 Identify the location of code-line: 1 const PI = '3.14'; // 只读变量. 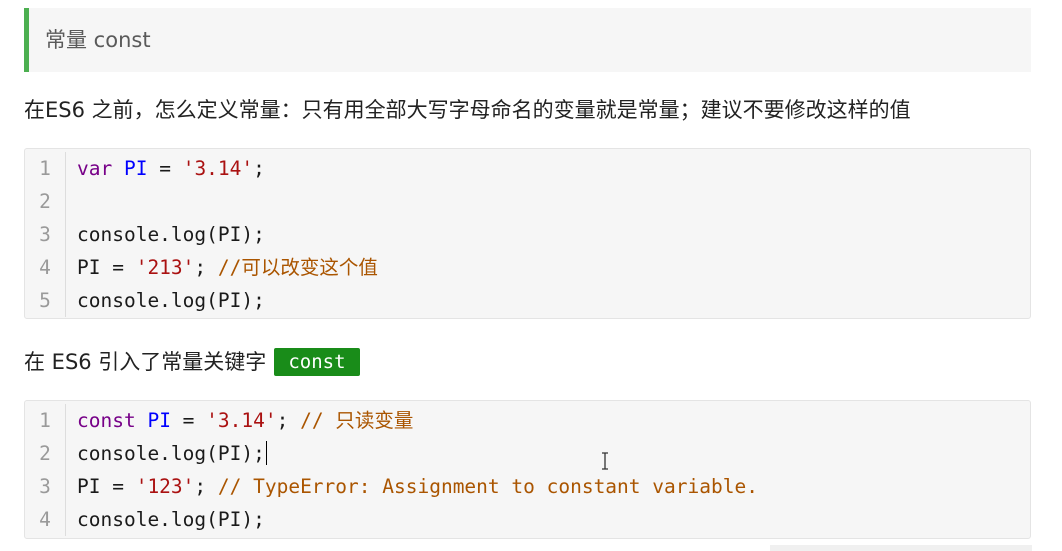
(527, 420).